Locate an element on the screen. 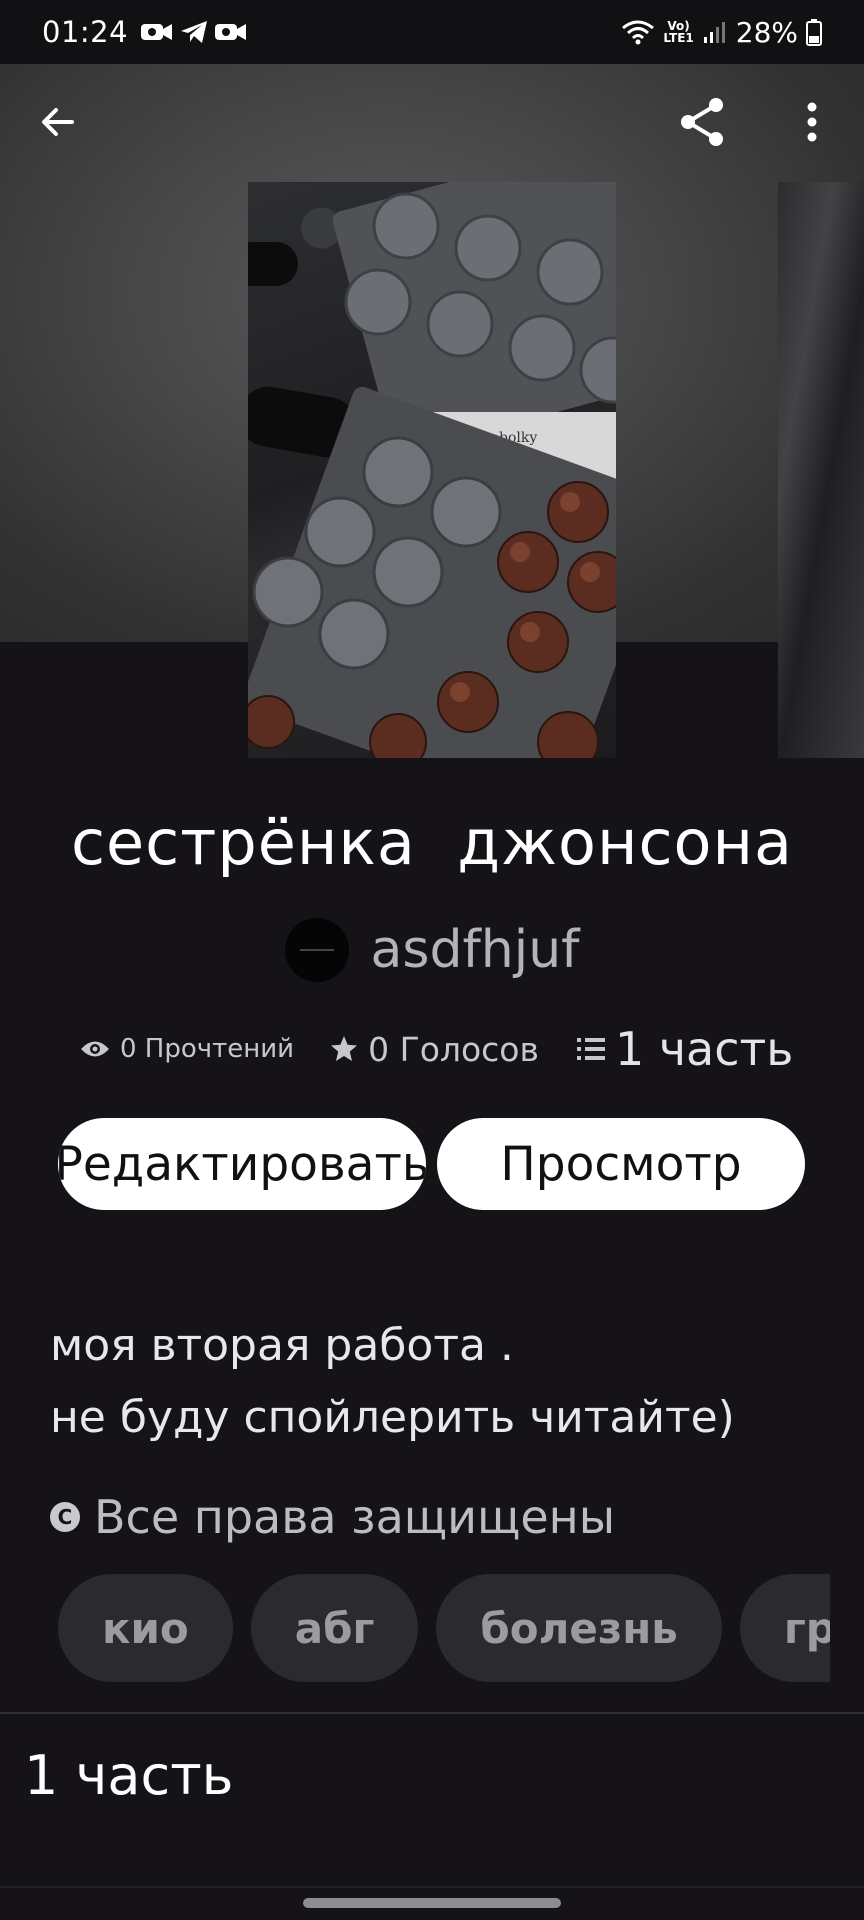 Image resolution: width=864 pixels, height=1920 pixels. author-avatar is located at coordinates (316, 950).